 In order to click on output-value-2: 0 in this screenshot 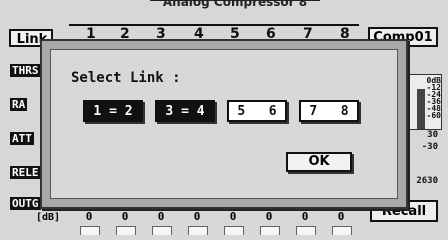, I will do `click(125, 216)`.